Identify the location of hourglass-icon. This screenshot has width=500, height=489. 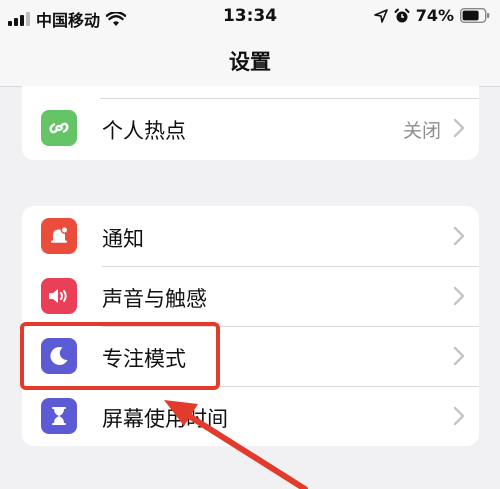
(59, 416).